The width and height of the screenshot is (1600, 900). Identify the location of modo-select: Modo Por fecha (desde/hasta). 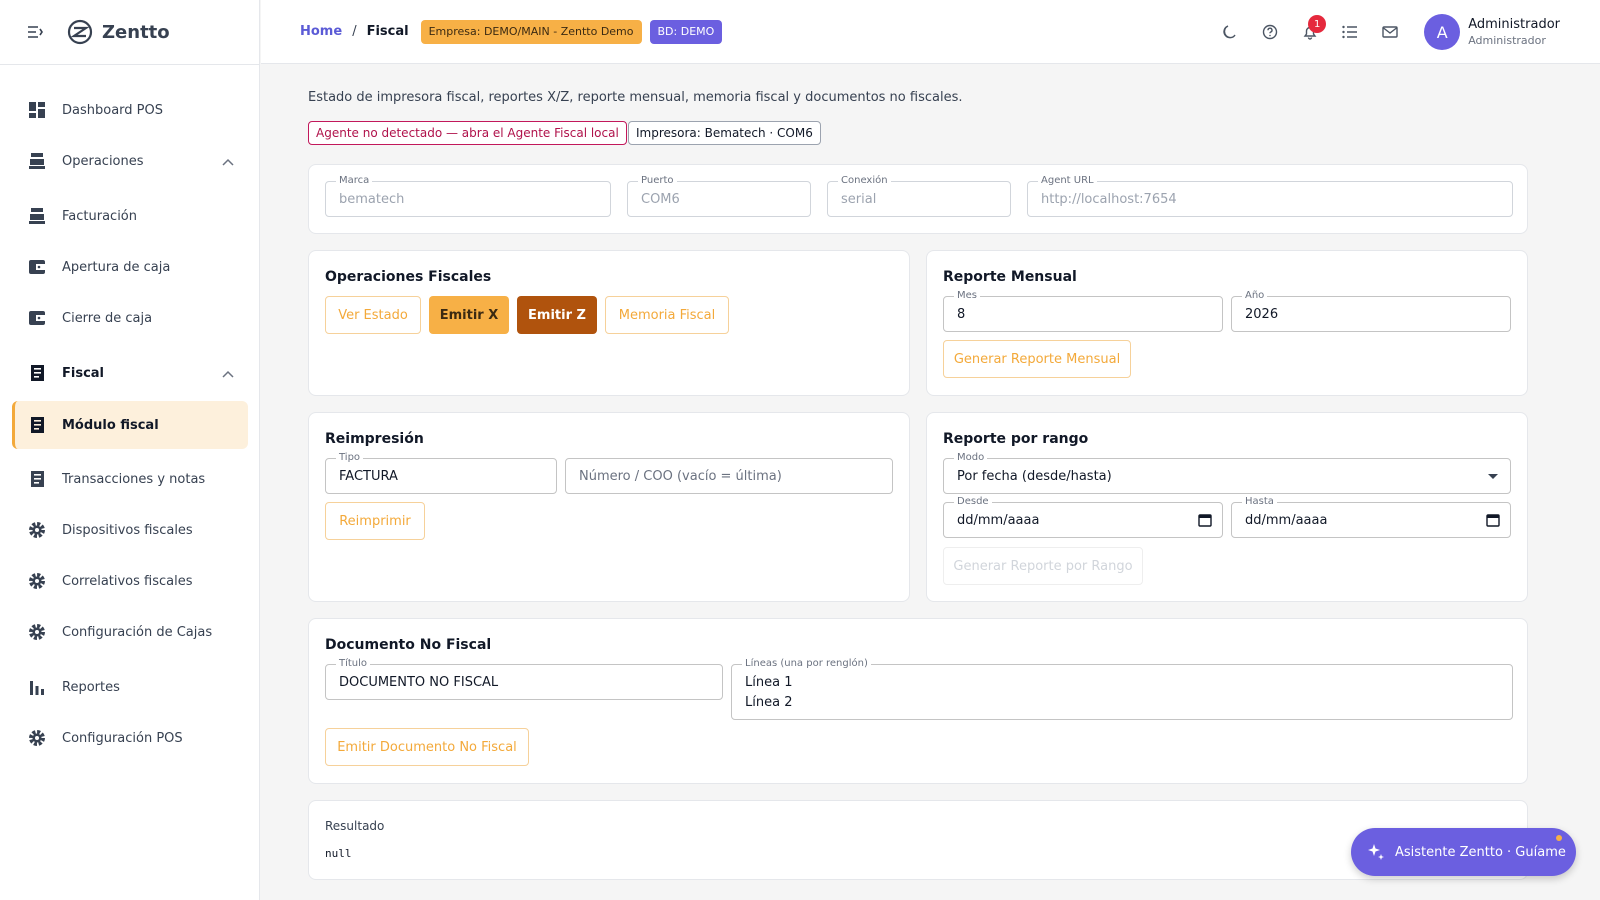
(1227, 473).